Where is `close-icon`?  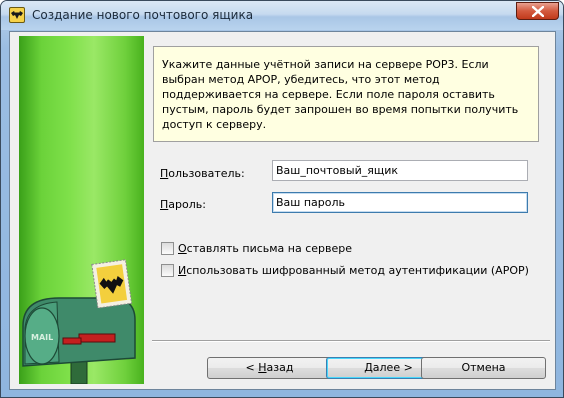 close-icon is located at coordinates (538, 11).